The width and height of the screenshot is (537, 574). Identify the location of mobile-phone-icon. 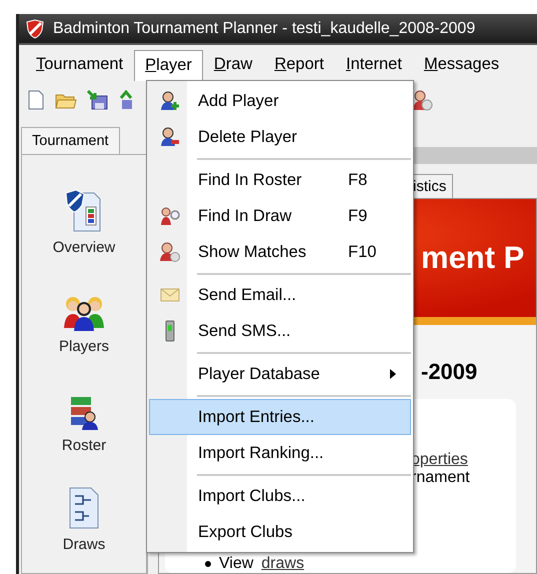
(170, 331).